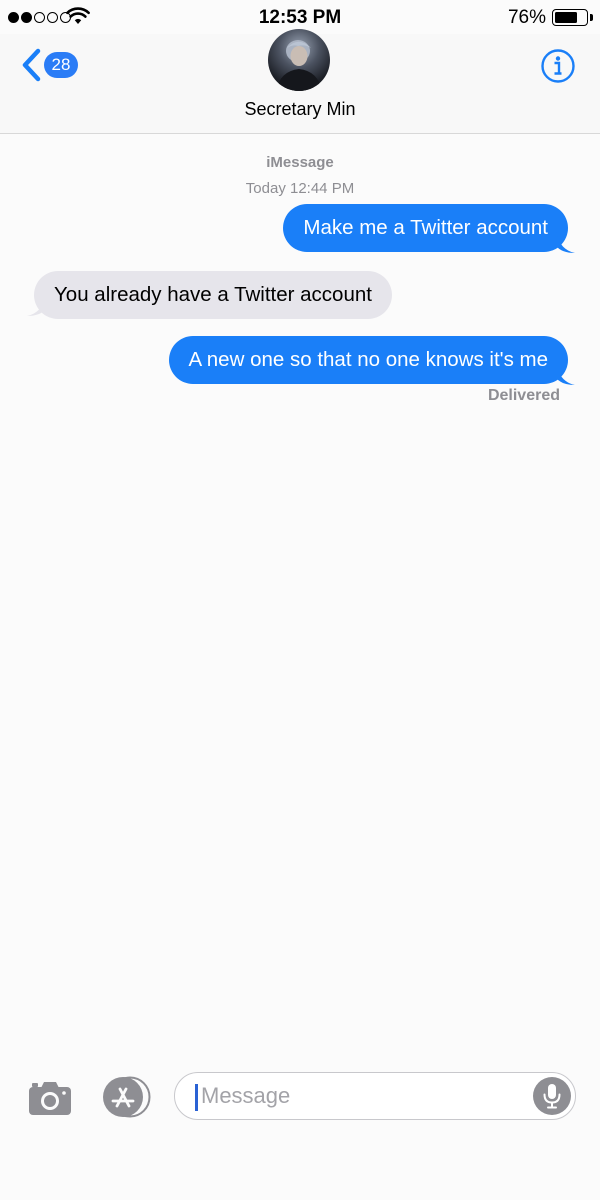 This screenshot has width=600, height=1200. I want to click on message-placeholder: Message, so click(246, 1095).